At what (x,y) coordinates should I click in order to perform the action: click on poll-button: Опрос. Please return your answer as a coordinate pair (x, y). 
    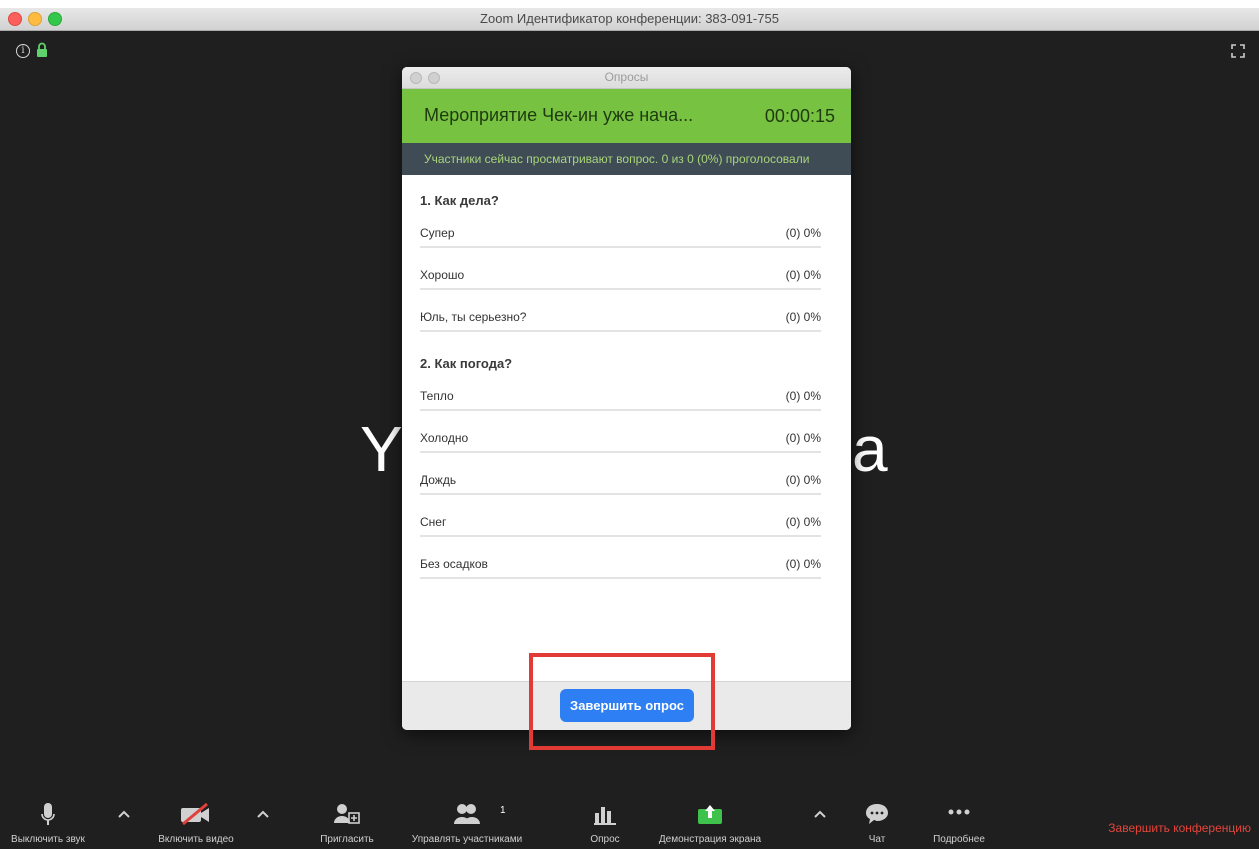
    Looking at the image, I should click on (605, 820).